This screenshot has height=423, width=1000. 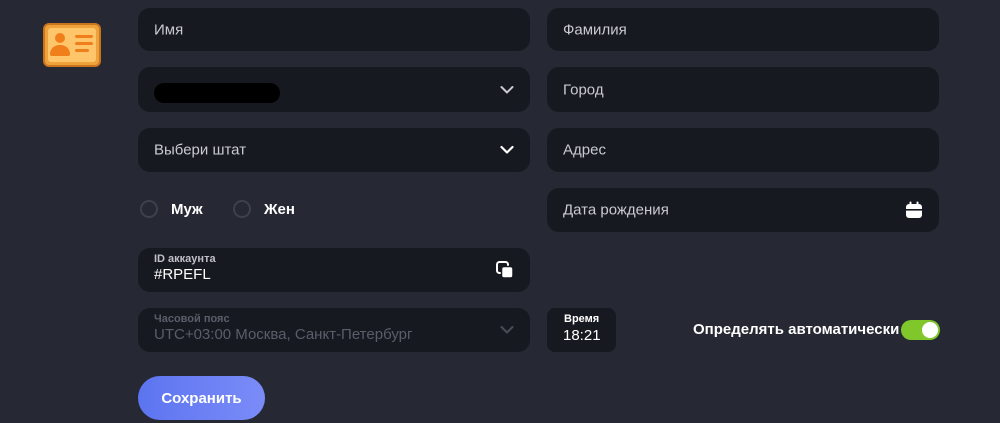 What do you see at coordinates (582, 319) in the screenshot?
I see `time-label: Время` at bounding box center [582, 319].